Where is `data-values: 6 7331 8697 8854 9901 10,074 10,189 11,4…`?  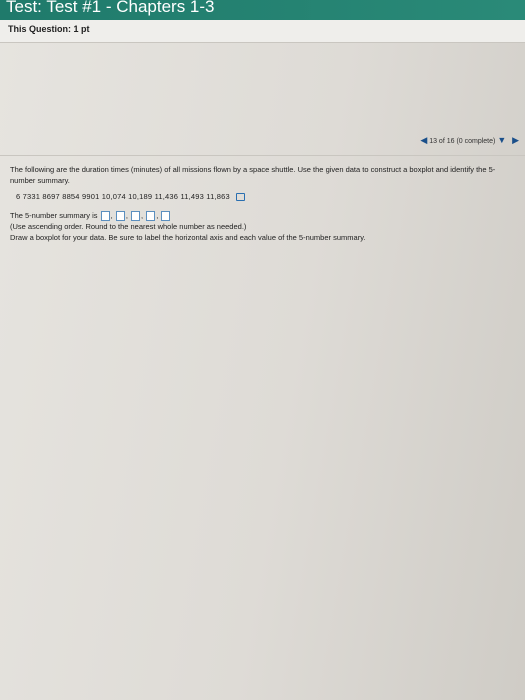 data-values: 6 7331 8697 8854 9901 10,074 10,189 11,4… is located at coordinates (123, 196).